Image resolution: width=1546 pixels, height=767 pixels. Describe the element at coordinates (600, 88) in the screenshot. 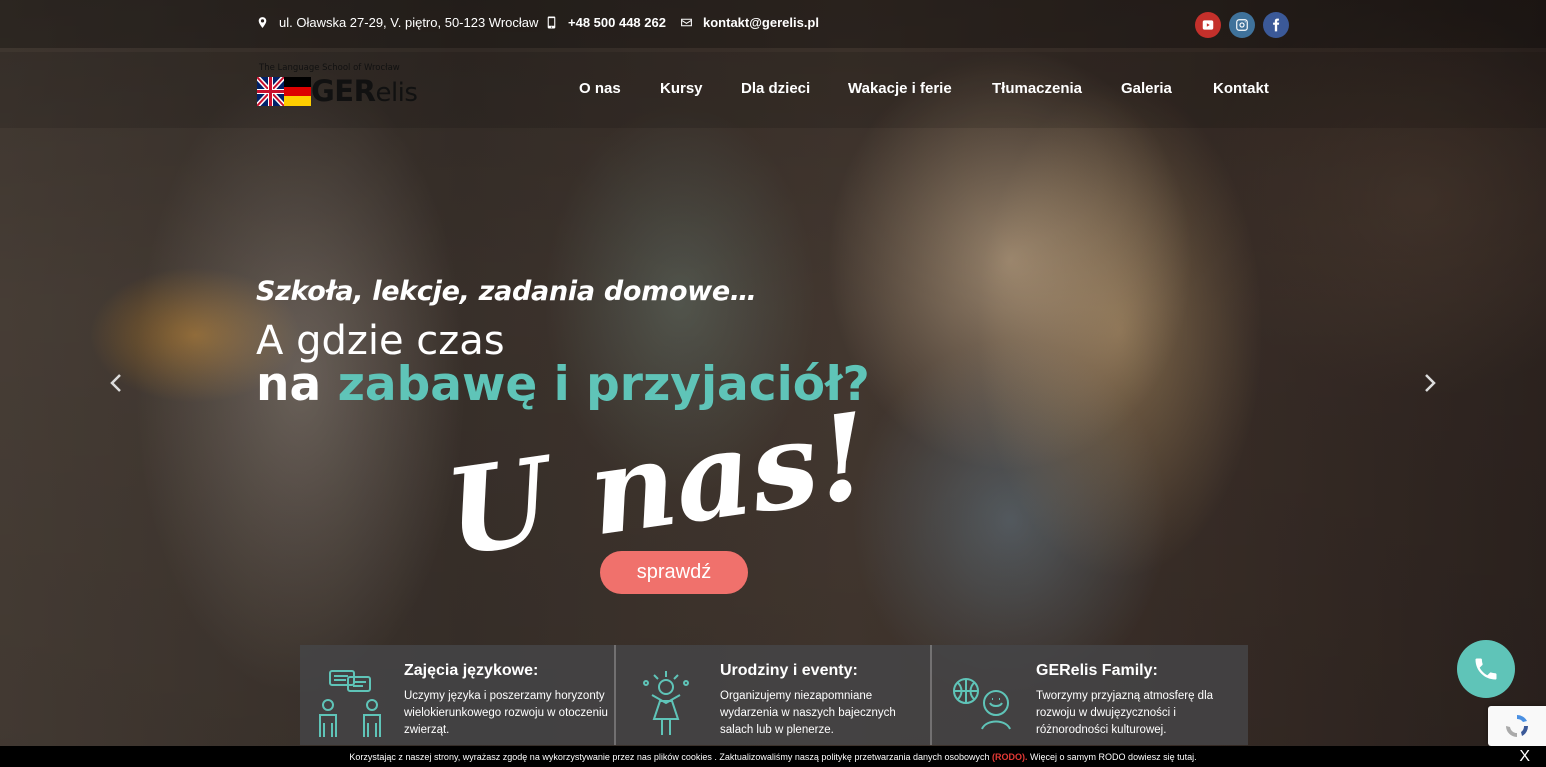

I see `nav-item-o-nas: O nas` at that location.